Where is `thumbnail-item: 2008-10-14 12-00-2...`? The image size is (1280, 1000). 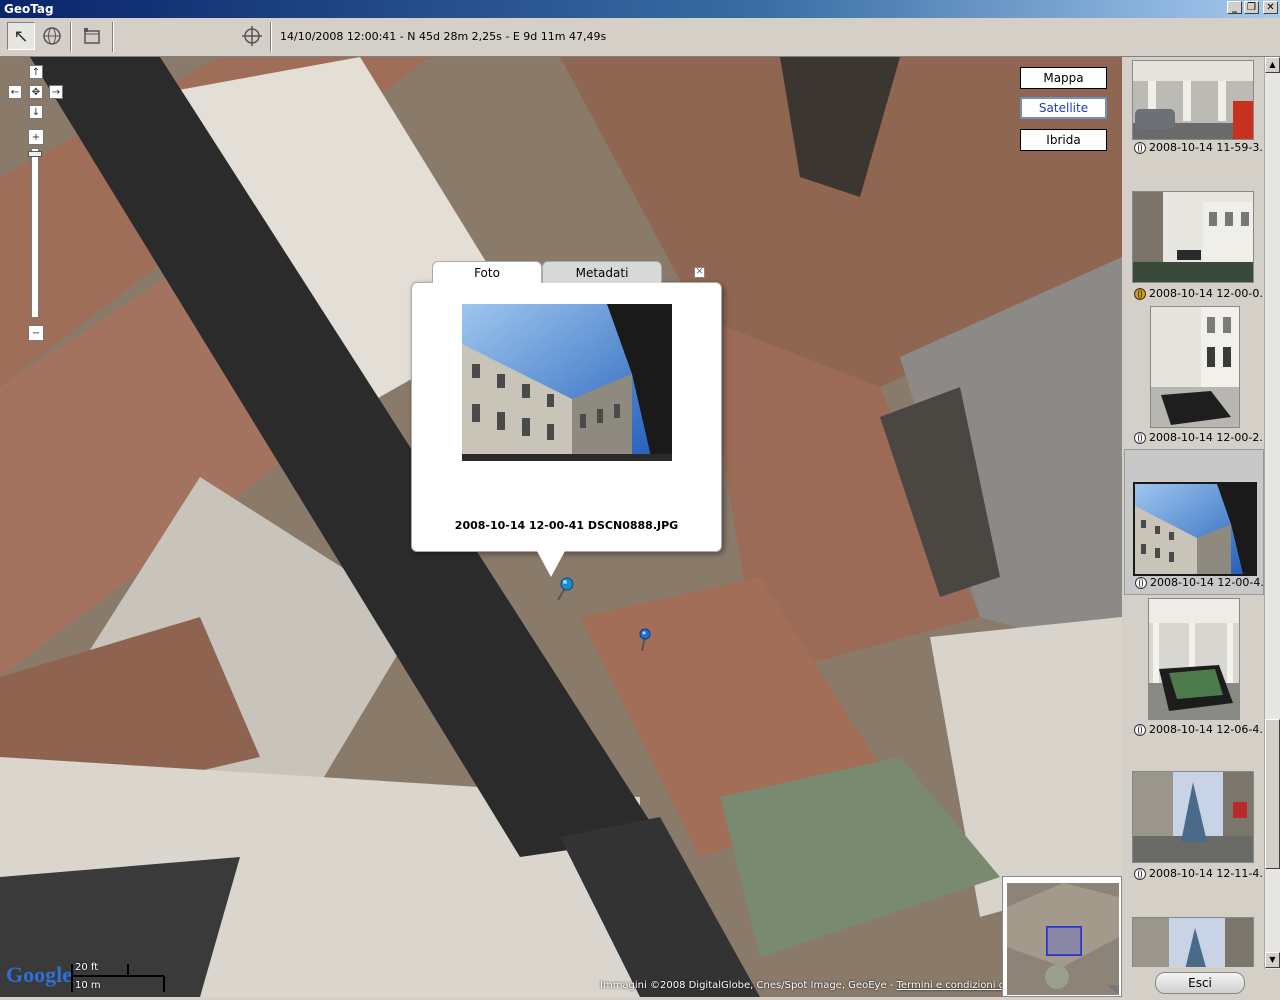 thumbnail-item: 2008-10-14 12-00-2... is located at coordinates (1197, 375).